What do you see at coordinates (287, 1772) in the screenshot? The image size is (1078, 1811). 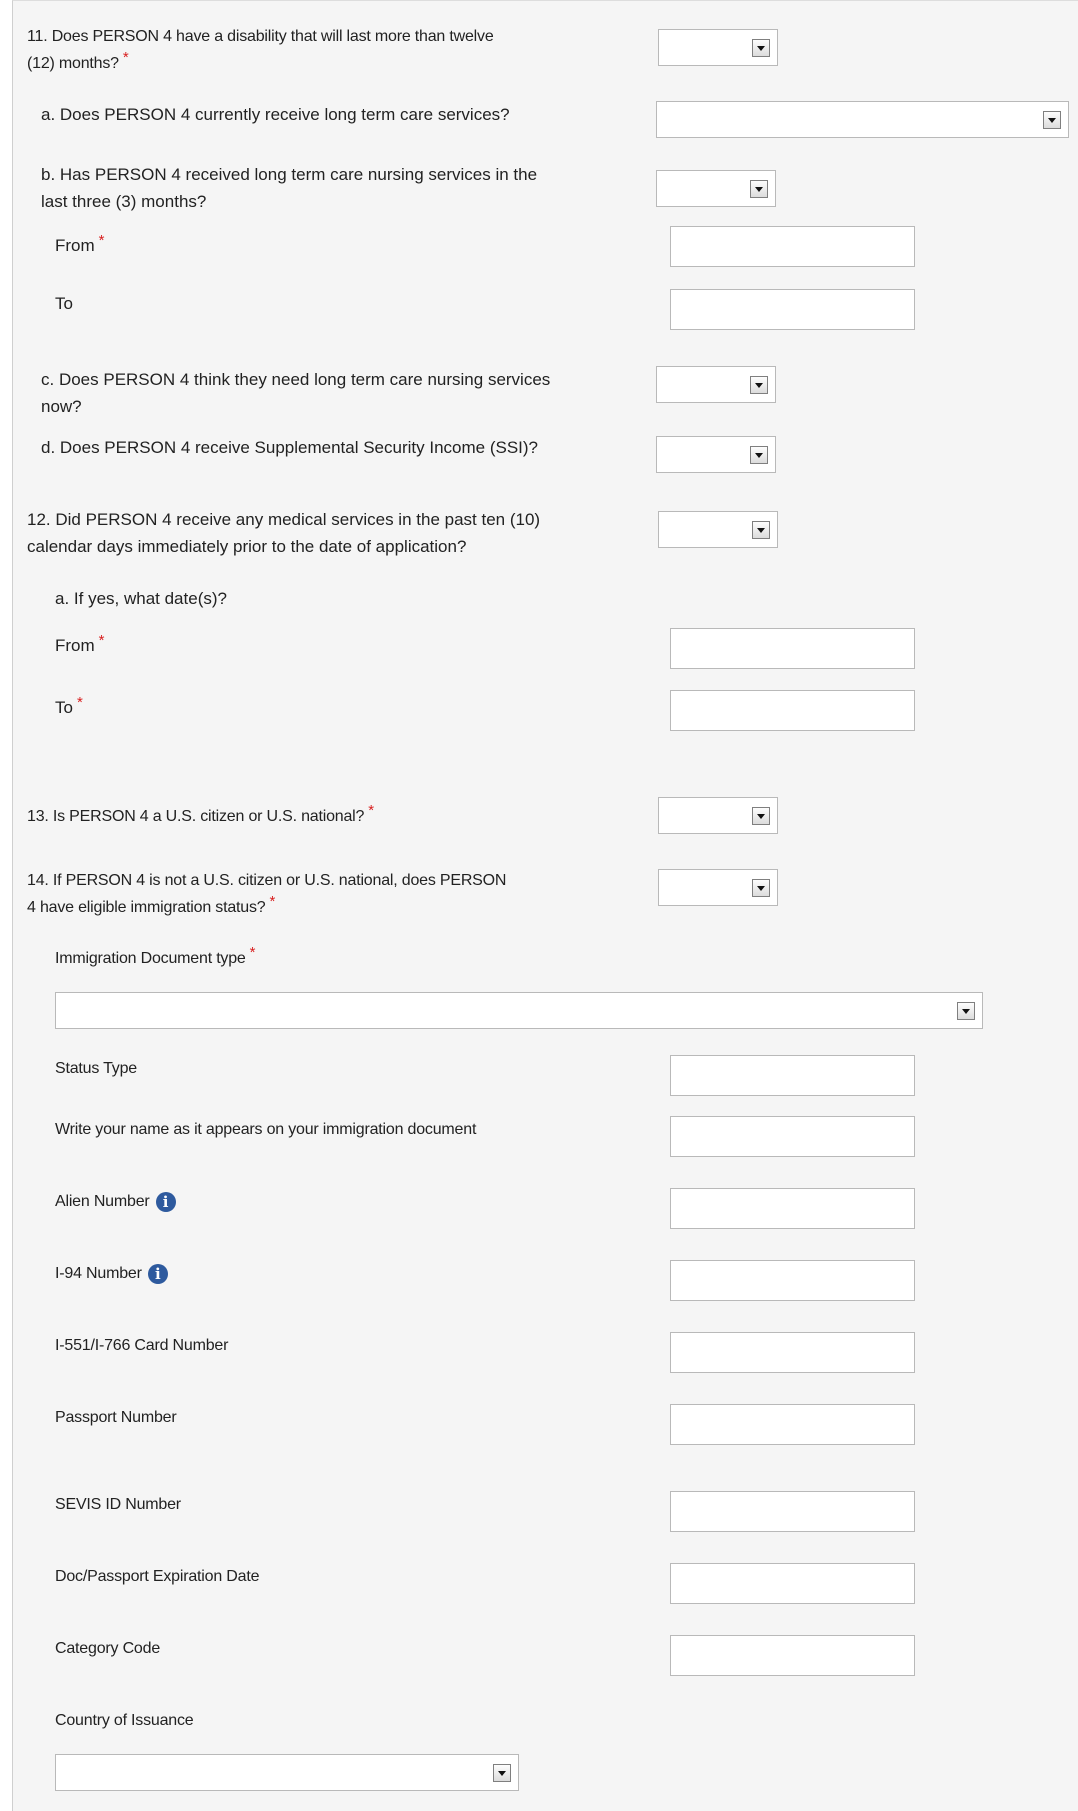 I see `country-select` at bounding box center [287, 1772].